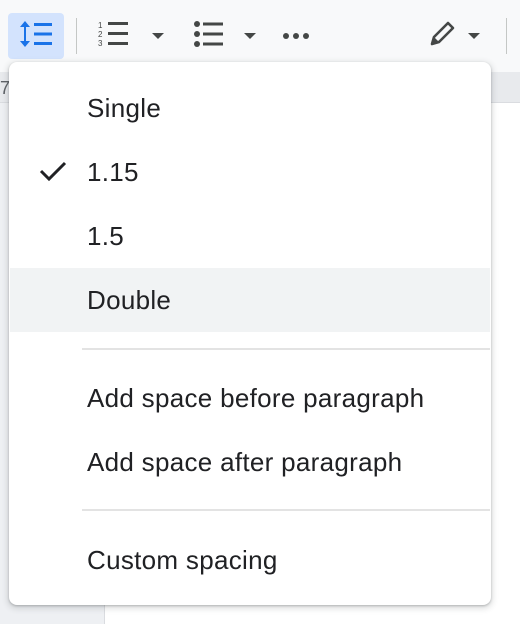  I want to click on more-options-button, so click(296, 36).